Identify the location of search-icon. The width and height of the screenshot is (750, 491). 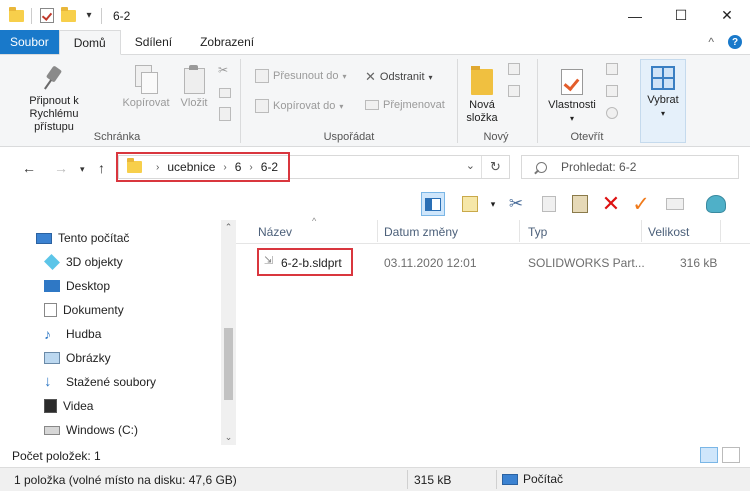
(541, 167).